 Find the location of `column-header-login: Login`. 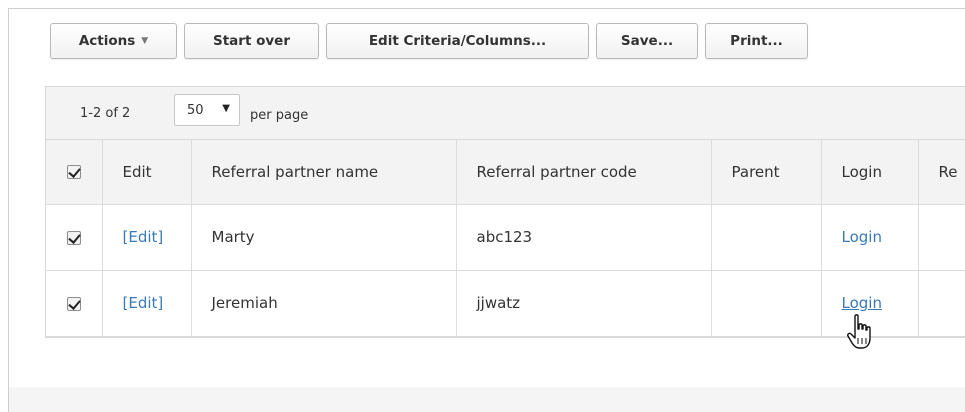

column-header-login: Login is located at coordinates (870, 172).